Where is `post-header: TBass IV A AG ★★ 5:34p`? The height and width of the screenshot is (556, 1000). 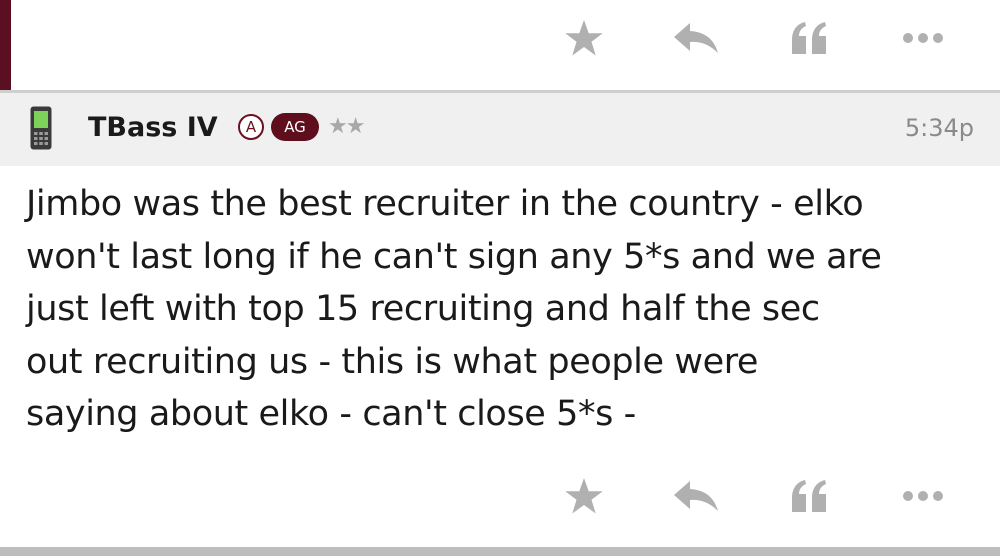
post-header: TBass IV A AG ★★ 5:34p is located at coordinates (500, 129).